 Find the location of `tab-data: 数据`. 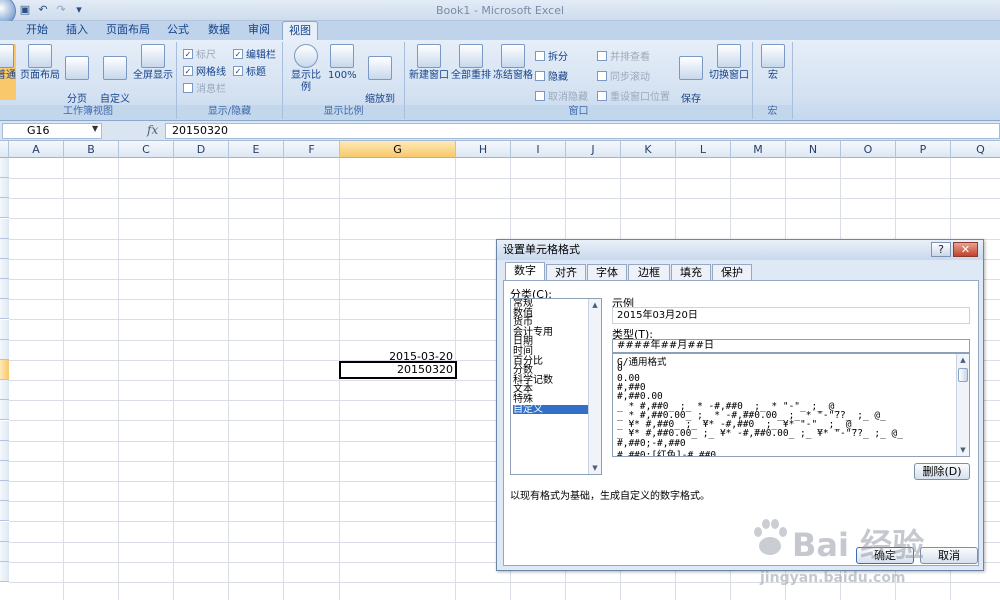

tab-data: 数据 is located at coordinates (219, 30).